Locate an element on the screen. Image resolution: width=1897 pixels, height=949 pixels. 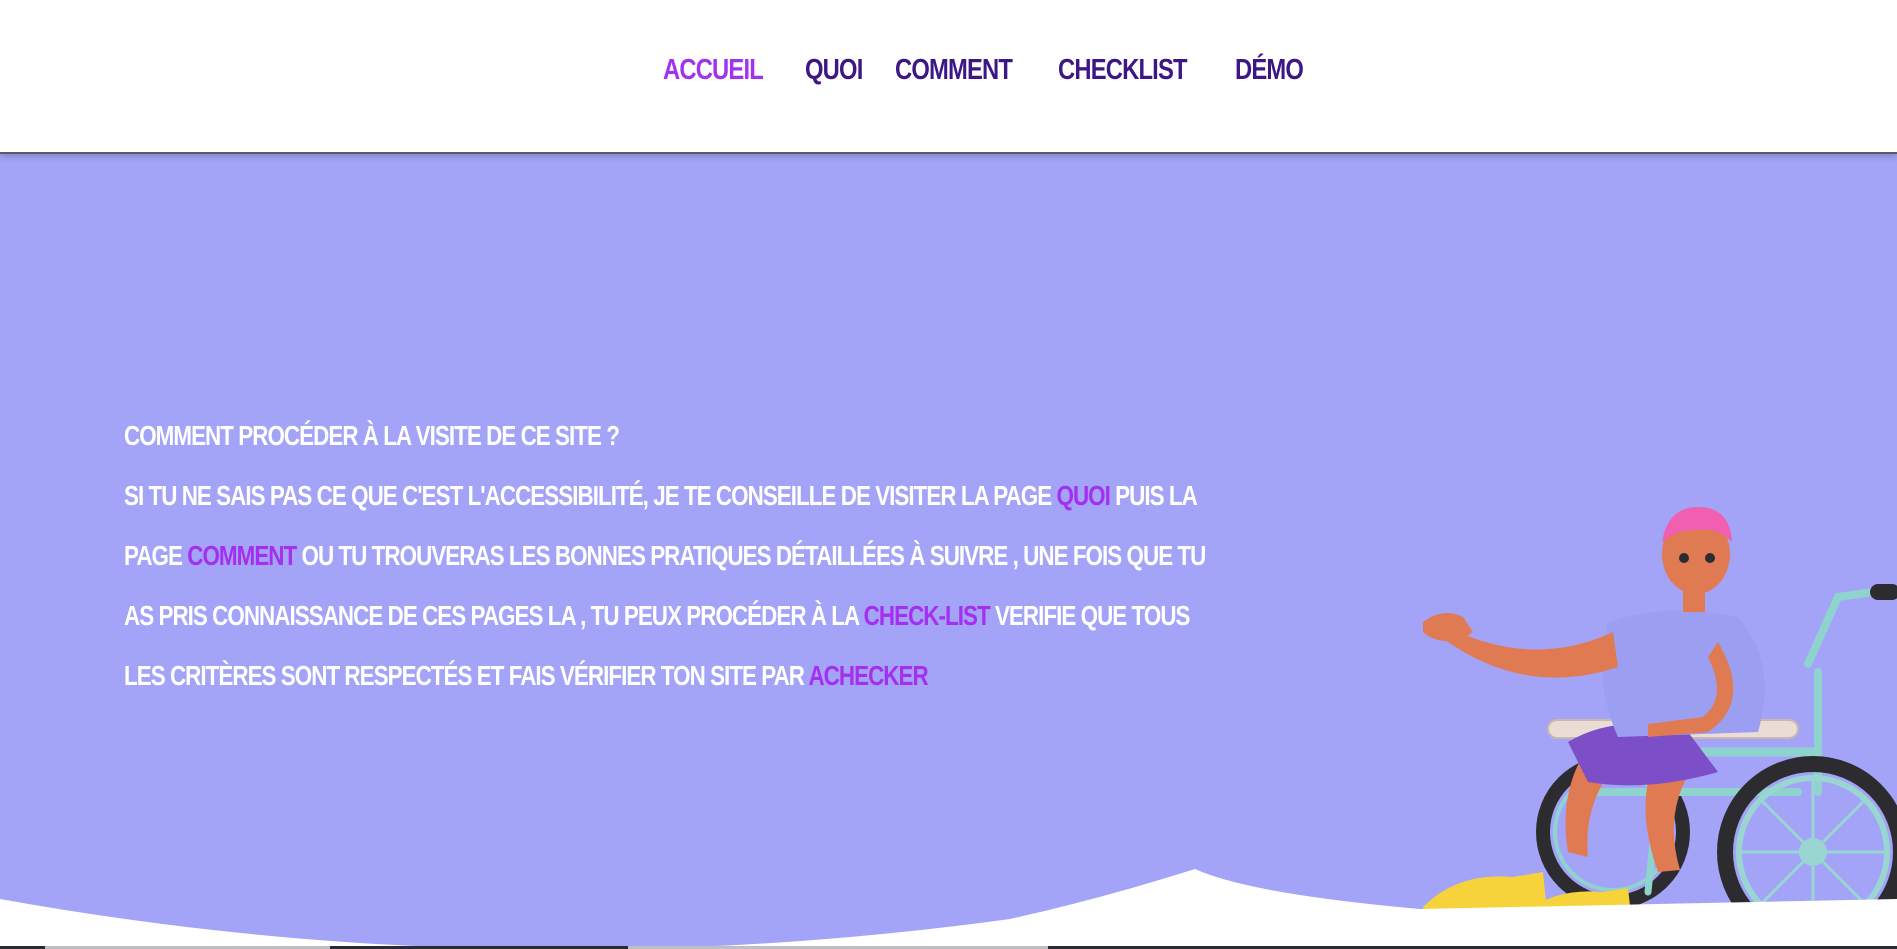
right-eye is located at coordinates (1710, 558).